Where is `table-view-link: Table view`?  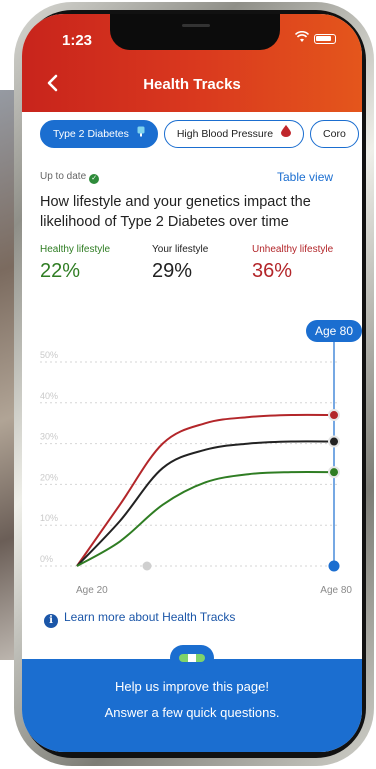
table-view-link: Table view is located at coordinates (305, 177).